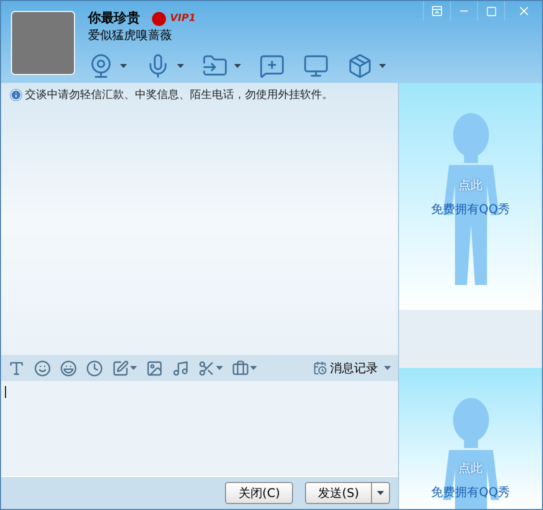  Describe the element at coordinates (352, 368) in the screenshot. I see `history-button: 消息记录` at that location.